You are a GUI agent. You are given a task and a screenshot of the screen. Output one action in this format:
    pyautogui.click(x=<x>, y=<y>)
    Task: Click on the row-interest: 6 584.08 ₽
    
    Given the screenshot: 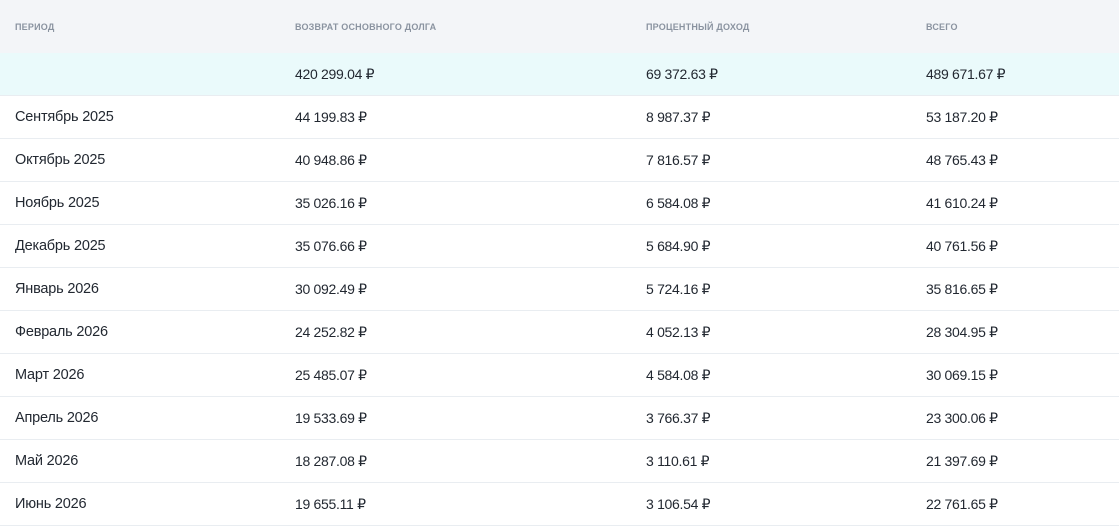 What is the action you would take?
    pyautogui.click(x=678, y=202)
    